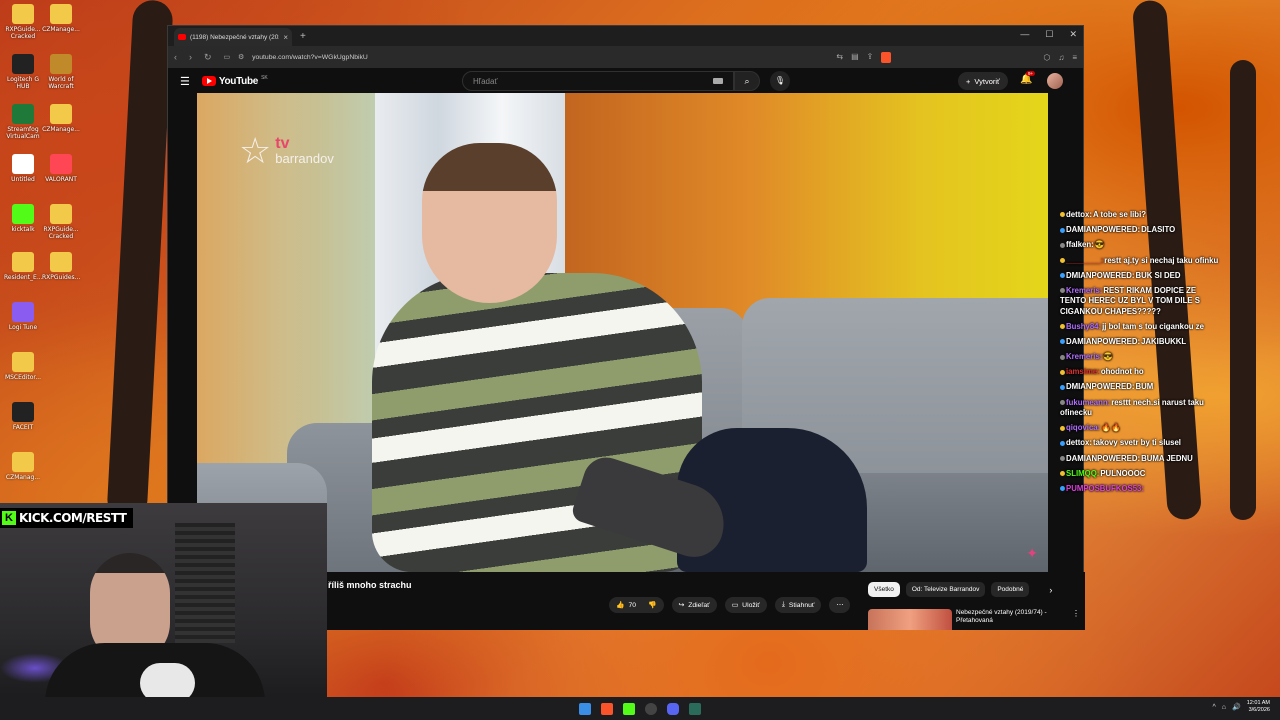 This screenshot has width=1280, height=720. Describe the element at coordinates (23, 218) in the screenshot. I see `desktop-icon: kicktalk` at that location.